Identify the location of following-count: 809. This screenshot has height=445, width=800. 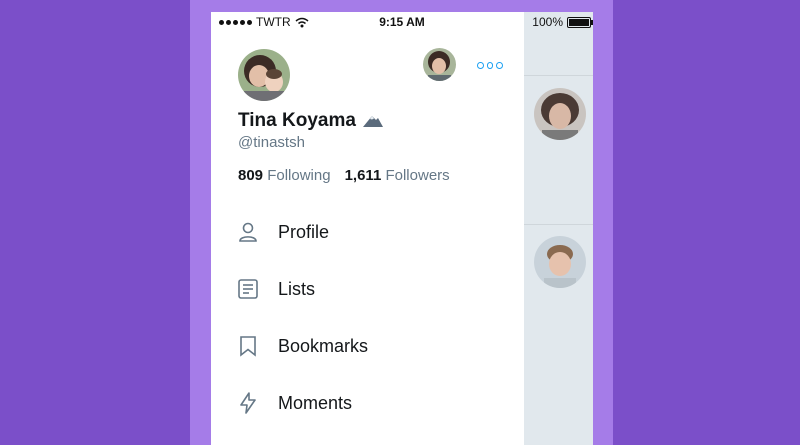
(251, 175).